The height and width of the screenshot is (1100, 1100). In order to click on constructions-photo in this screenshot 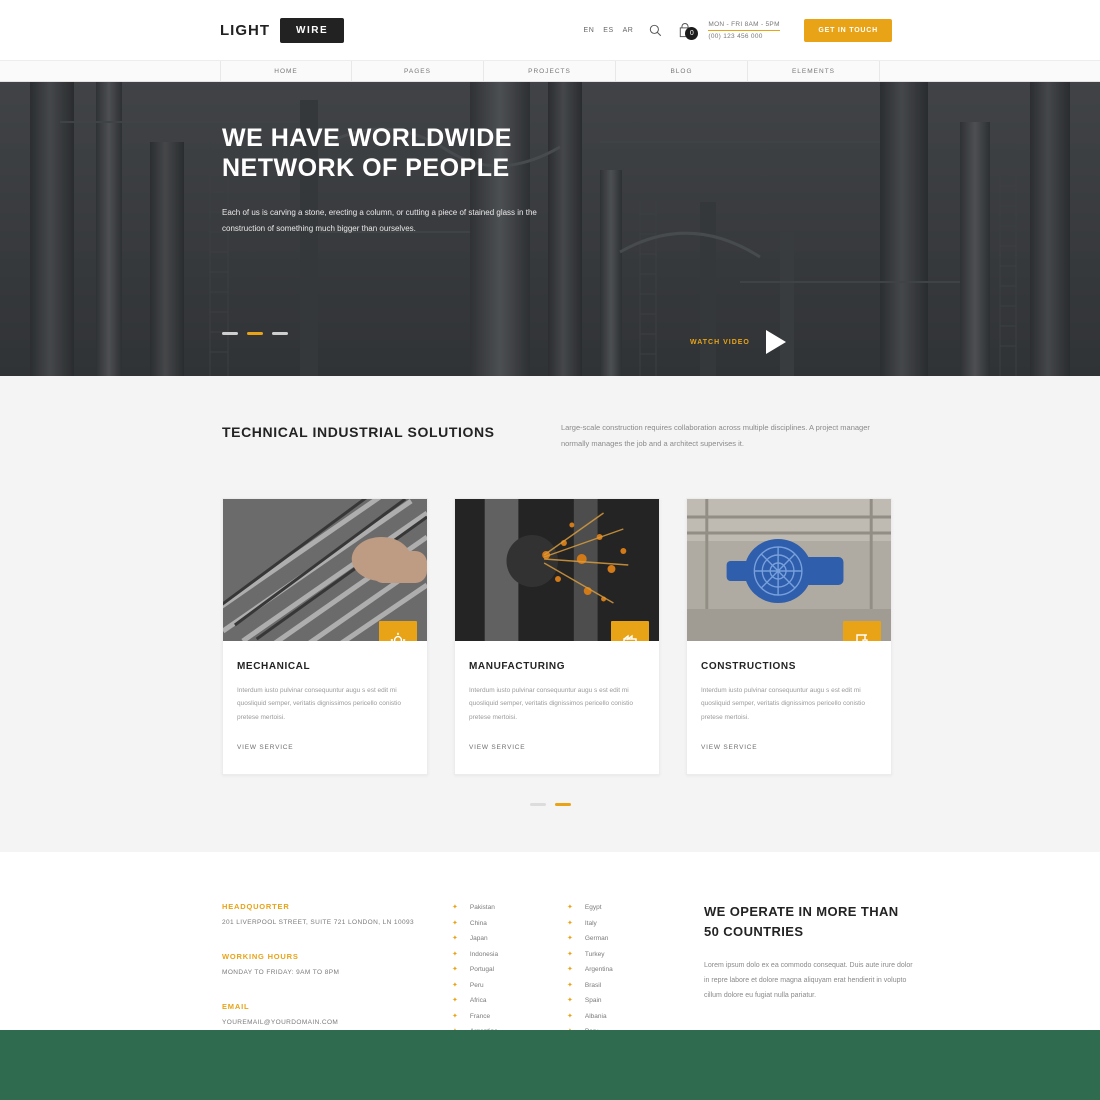, I will do `click(789, 569)`.